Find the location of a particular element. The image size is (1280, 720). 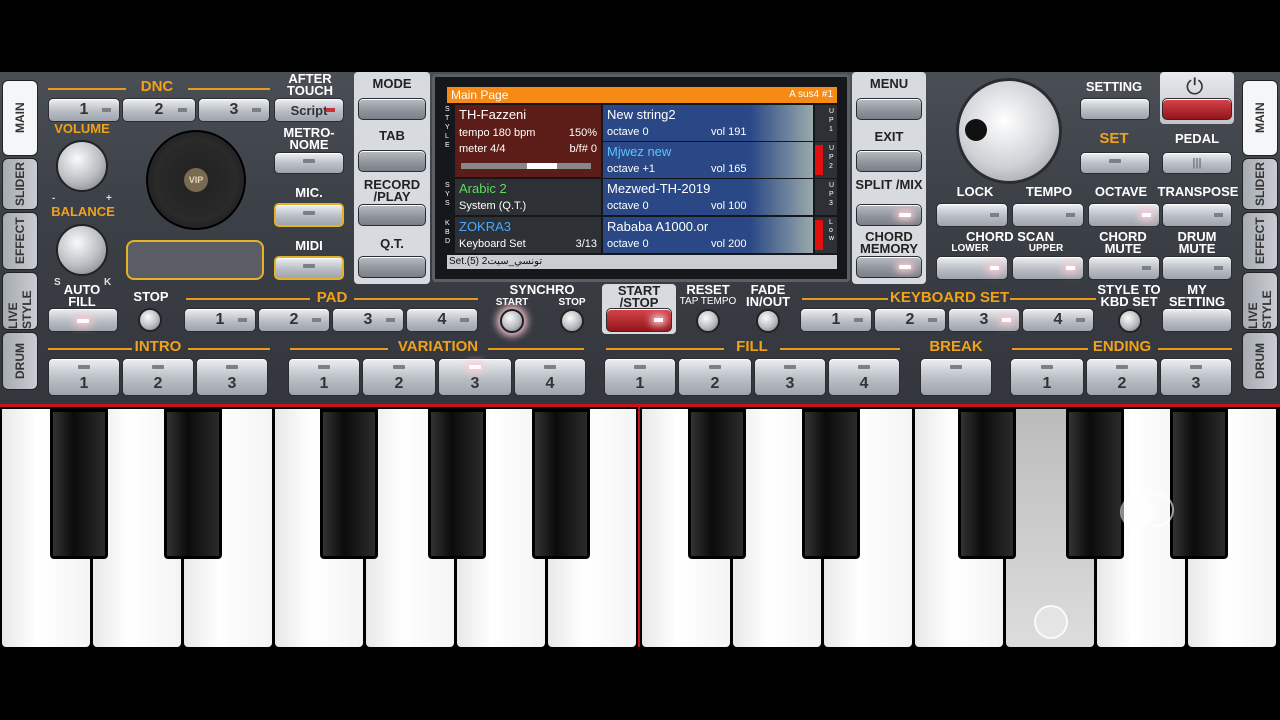

pad-button-1: 1 is located at coordinates (220, 320).